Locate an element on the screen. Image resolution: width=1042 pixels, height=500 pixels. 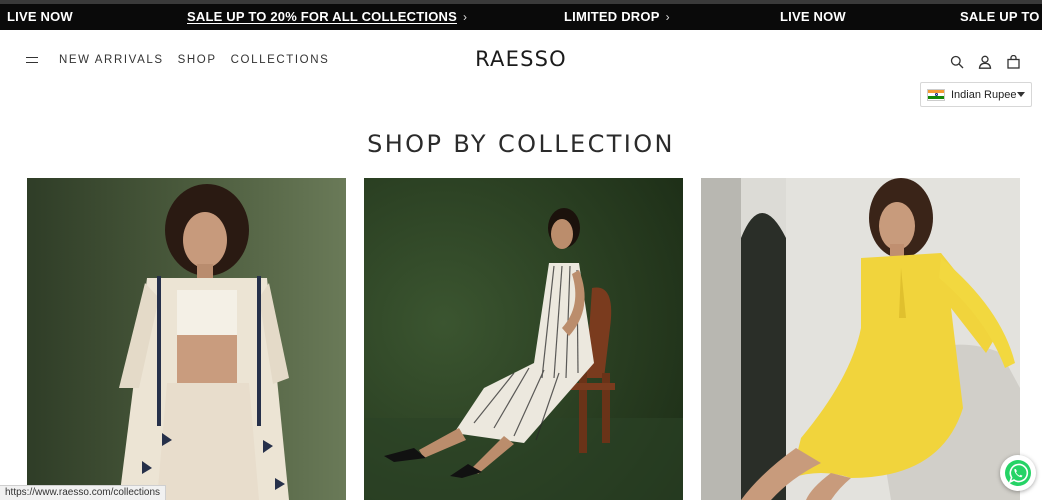
site-header: NEW ARRIVALS SHOP COLLECTIONS RAESSO is located at coordinates (521, 61).